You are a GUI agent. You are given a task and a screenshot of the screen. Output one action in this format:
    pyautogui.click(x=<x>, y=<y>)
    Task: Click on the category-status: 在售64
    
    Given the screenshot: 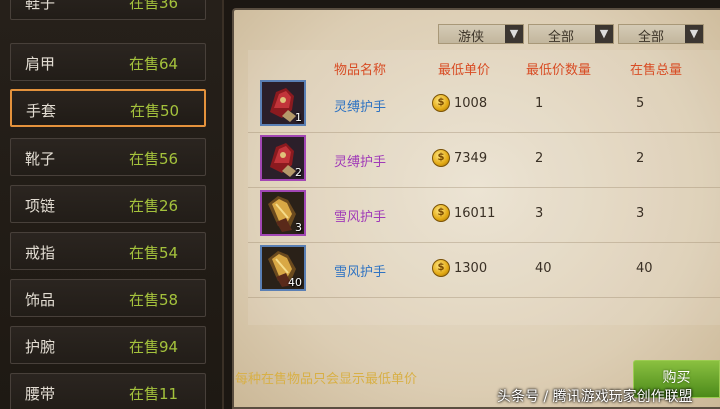 What is the action you would take?
    pyautogui.click(x=154, y=64)
    